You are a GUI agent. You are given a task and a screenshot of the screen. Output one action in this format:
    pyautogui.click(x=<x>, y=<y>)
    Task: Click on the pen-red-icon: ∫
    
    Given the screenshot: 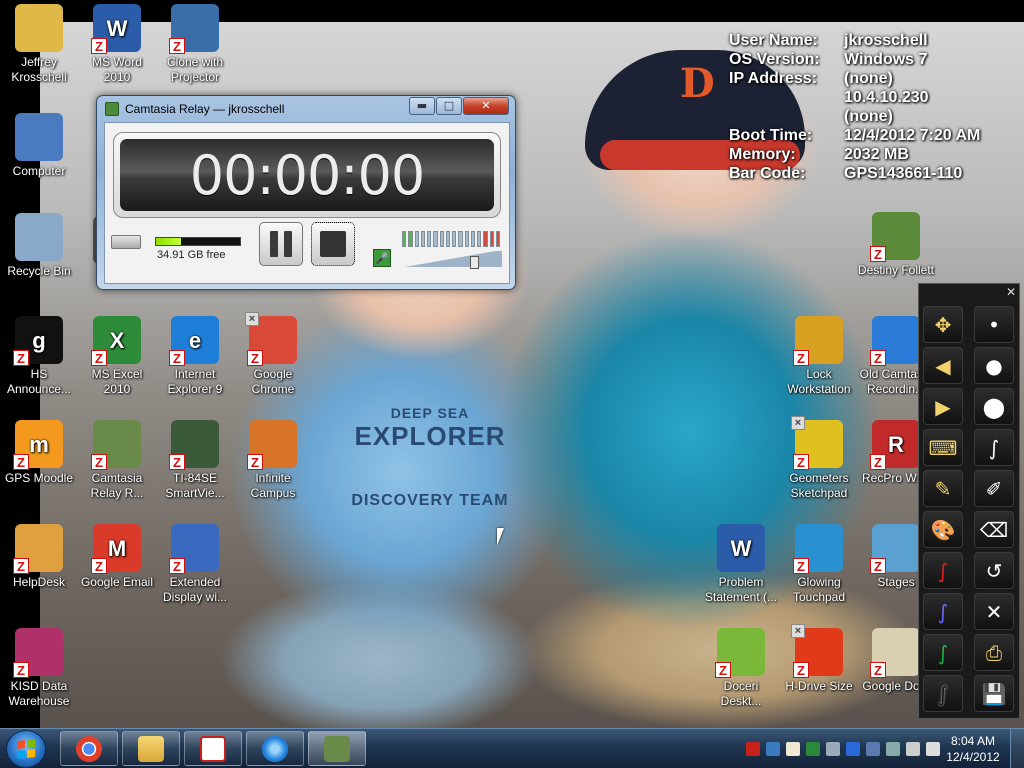 What is the action you would take?
    pyautogui.click(x=943, y=570)
    